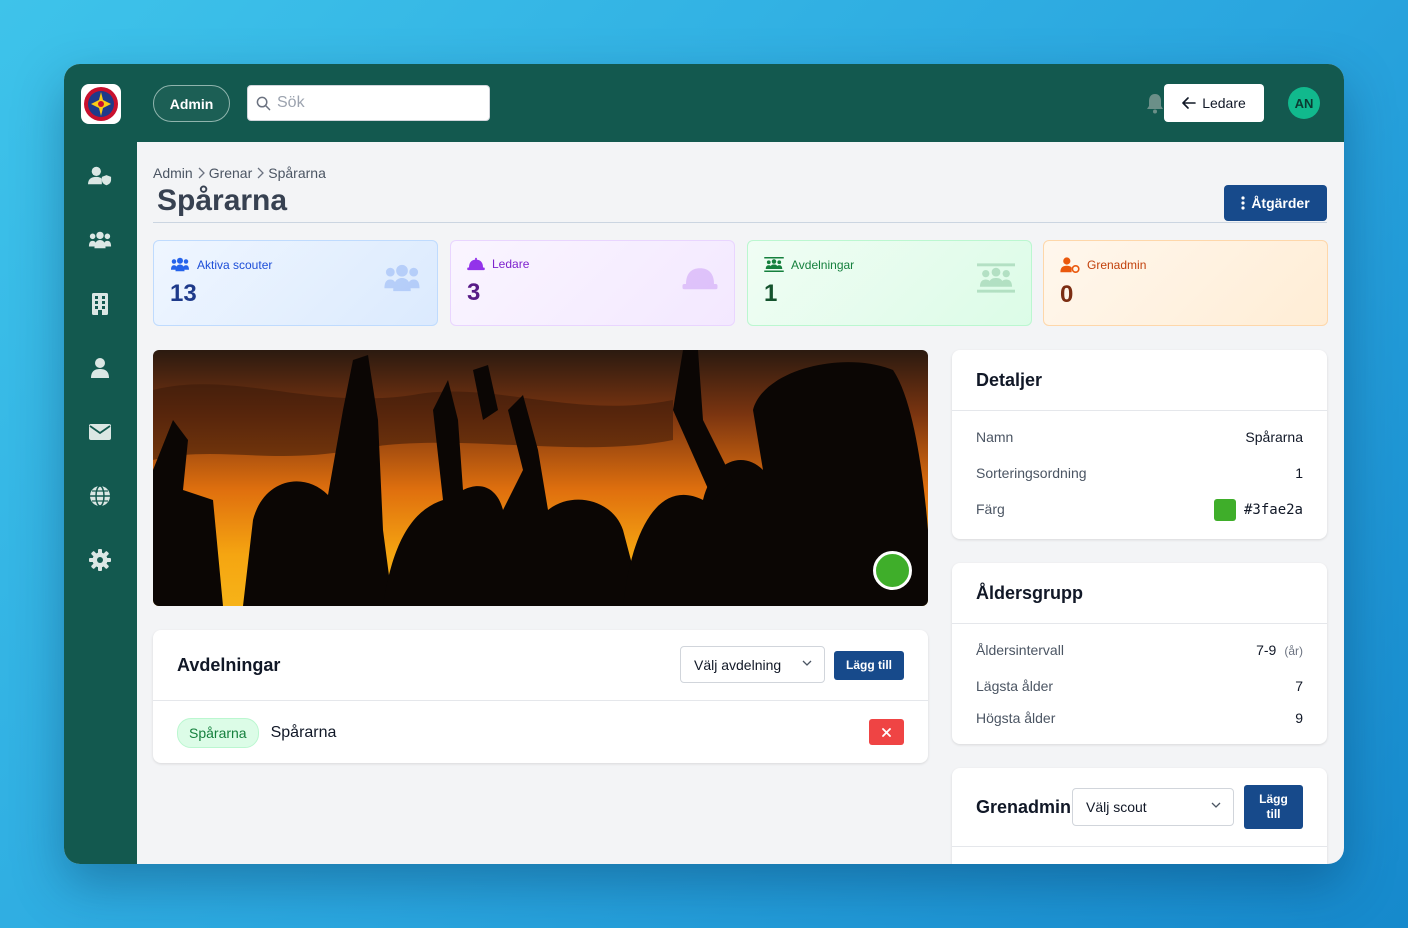 This screenshot has height=928, width=1408. I want to click on min-age-label: Lägsta ålder, so click(1015, 686).